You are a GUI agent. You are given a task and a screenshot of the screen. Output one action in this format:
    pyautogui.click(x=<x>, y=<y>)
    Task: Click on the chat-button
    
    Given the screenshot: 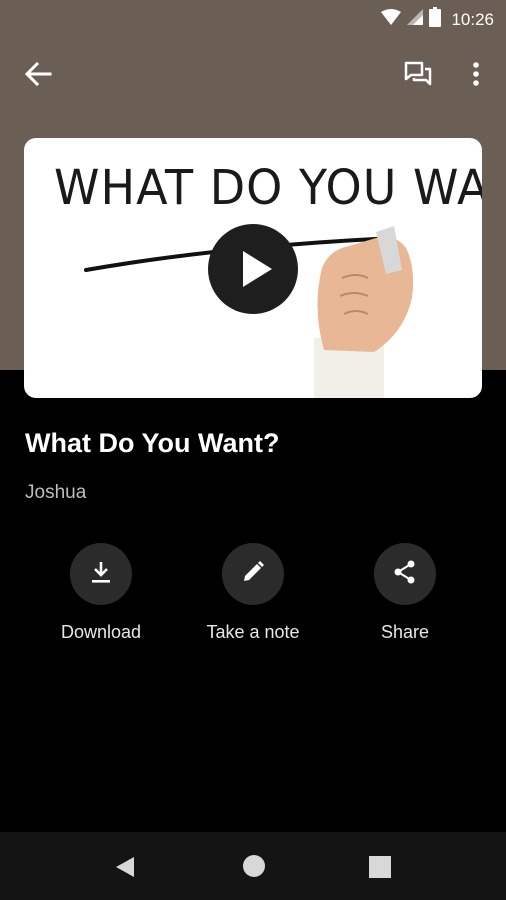 What is the action you would take?
    pyautogui.click(x=418, y=74)
    